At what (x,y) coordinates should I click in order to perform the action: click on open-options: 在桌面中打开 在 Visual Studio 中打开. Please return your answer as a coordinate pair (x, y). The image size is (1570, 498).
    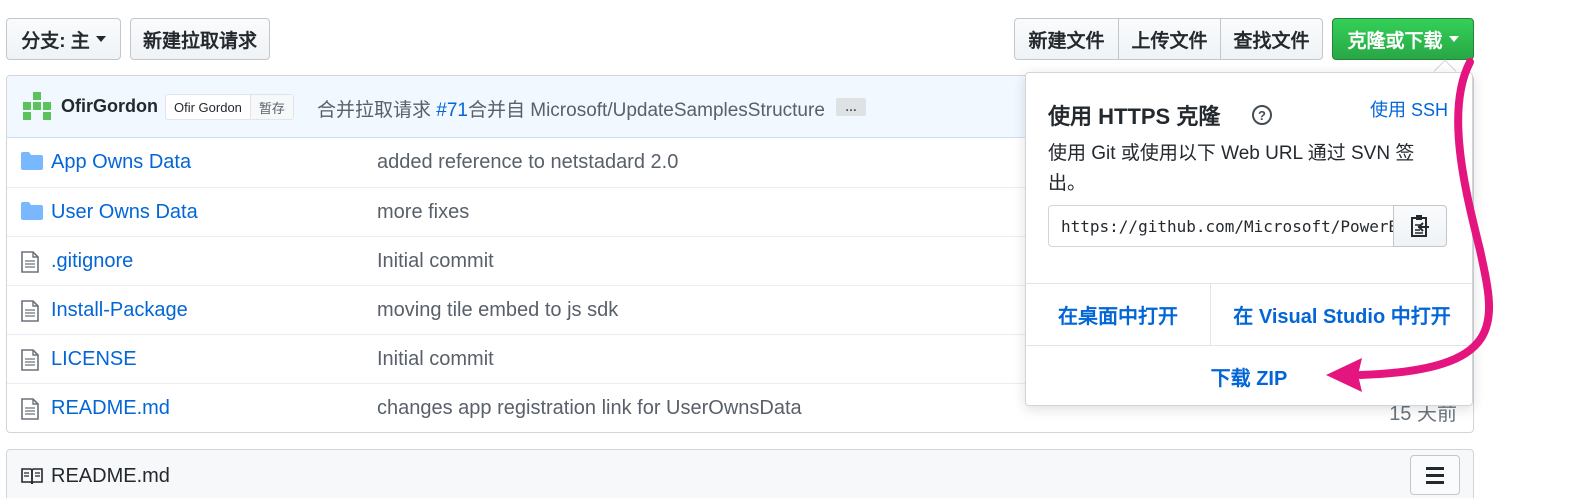
    Looking at the image, I should click on (1249, 314).